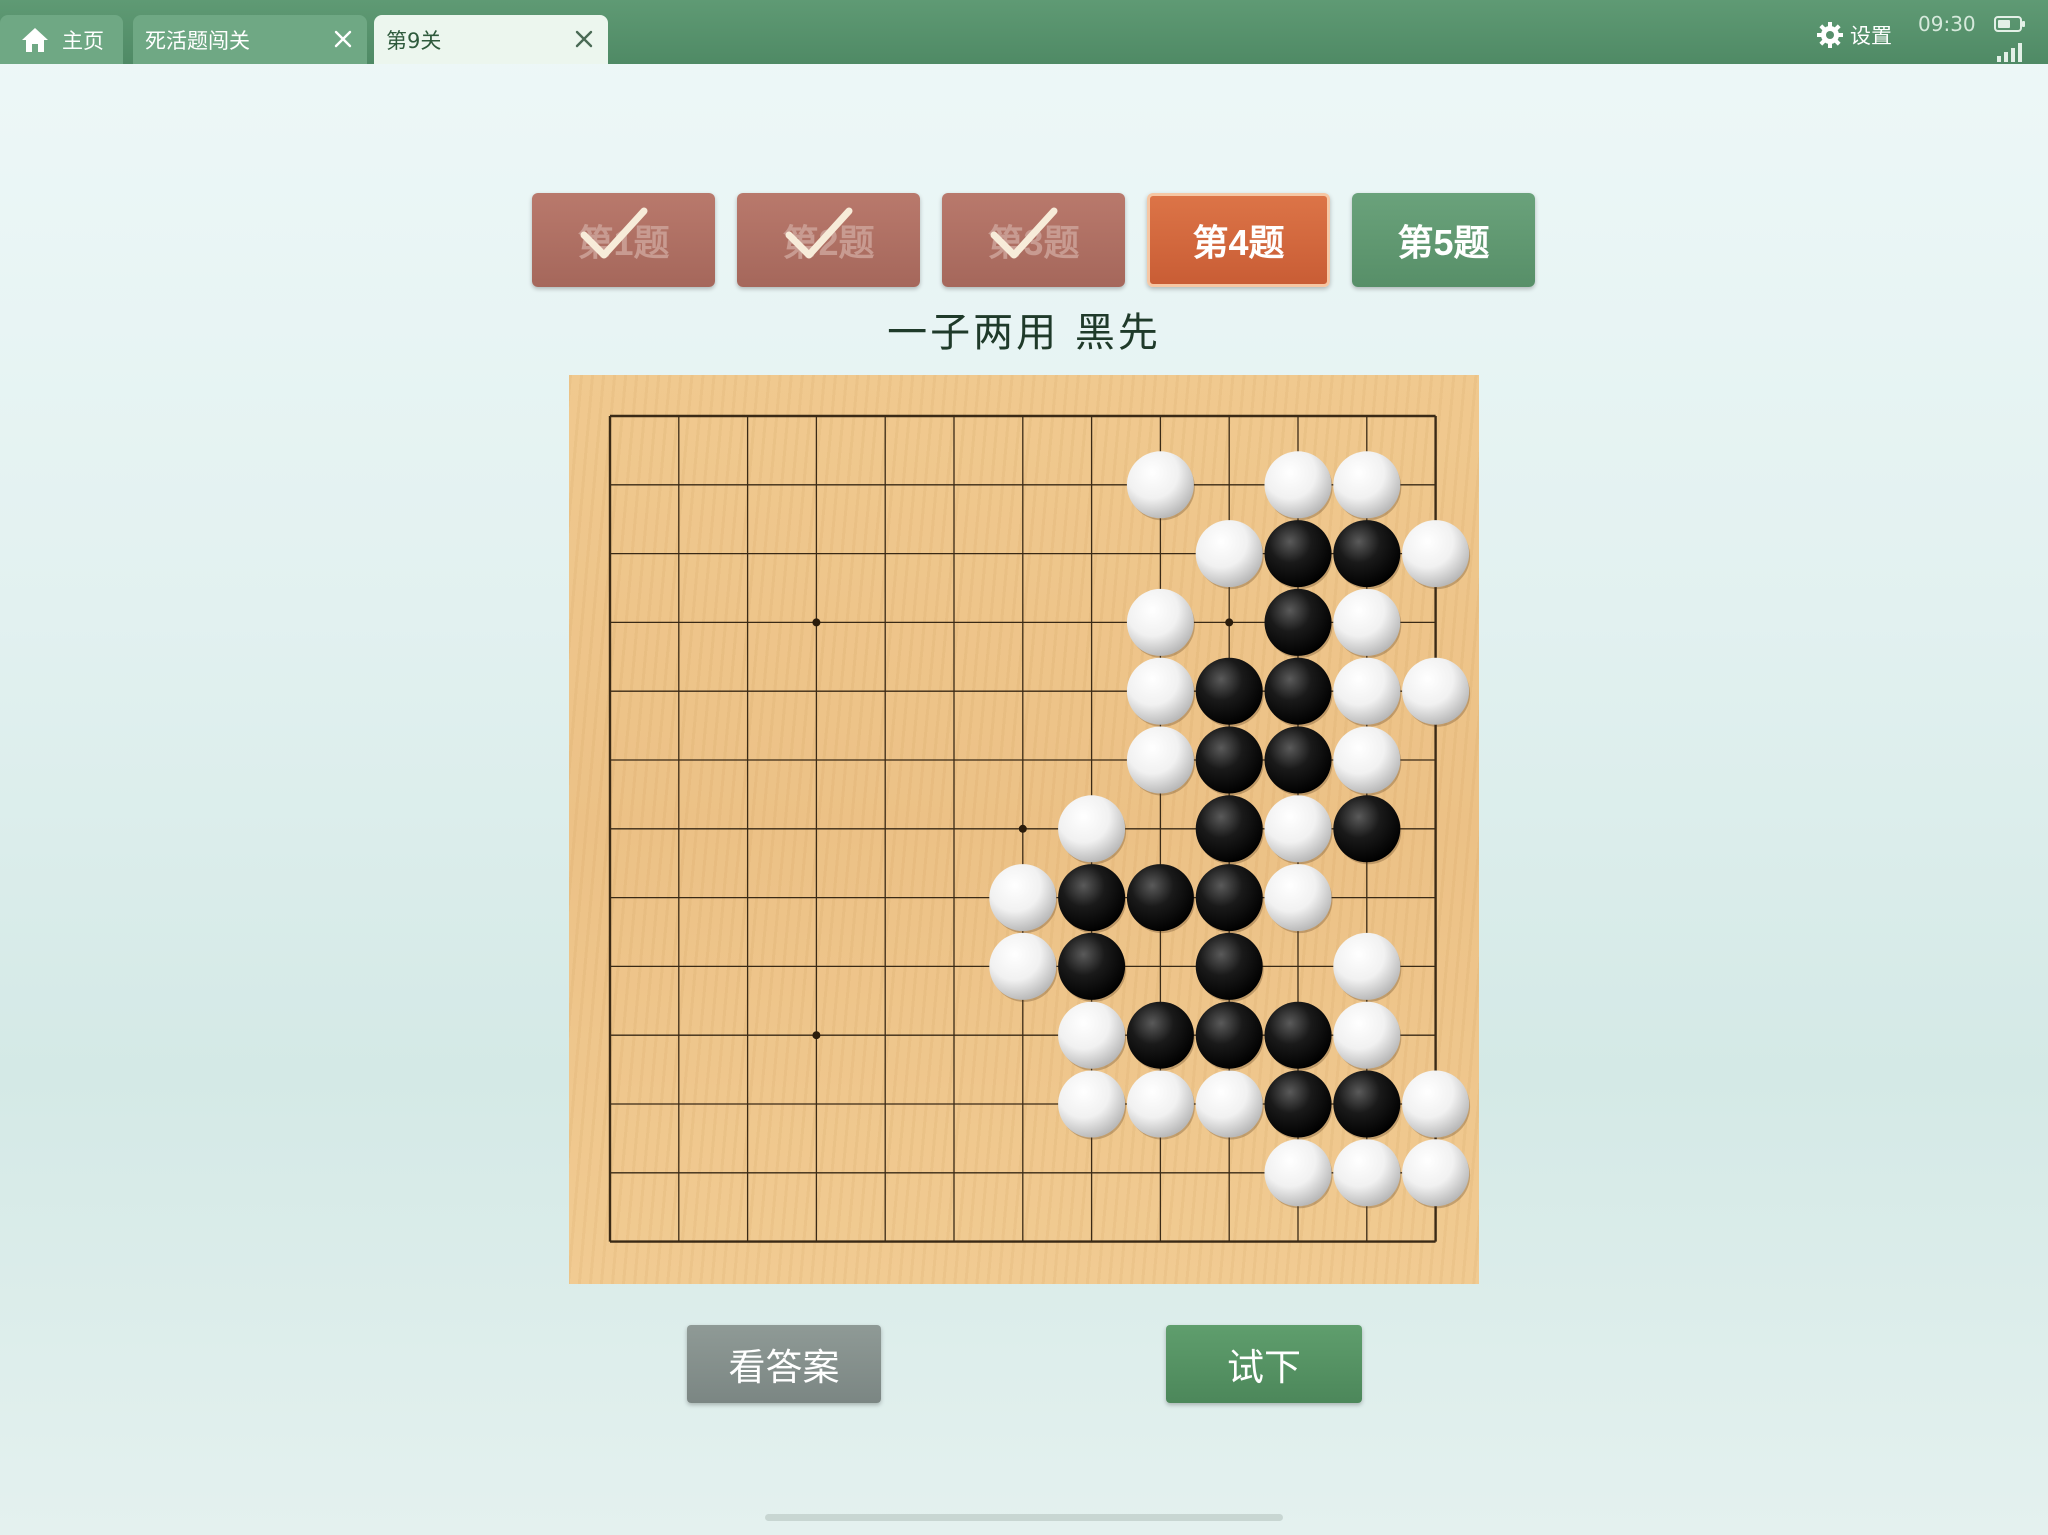 This screenshot has width=2048, height=1535. Describe the element at coordinates (2009, 24) in the screenshot. I see `battery-icon` at that location.